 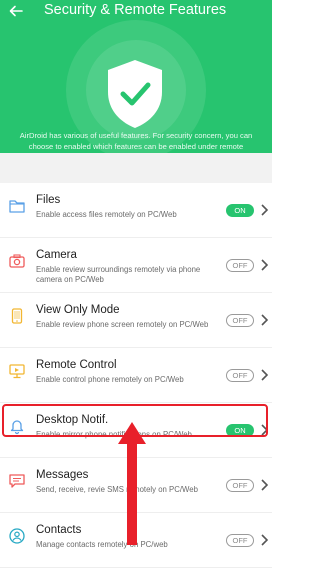 What do you see at coordinates (17, 316) in the screenshot?
I see `phone-icon` at bounding box center [17, 316].